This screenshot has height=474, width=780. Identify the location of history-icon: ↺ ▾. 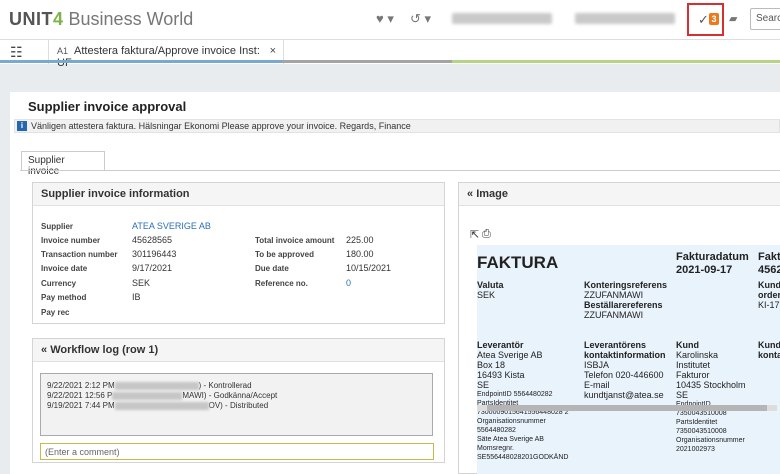
(420, 19).